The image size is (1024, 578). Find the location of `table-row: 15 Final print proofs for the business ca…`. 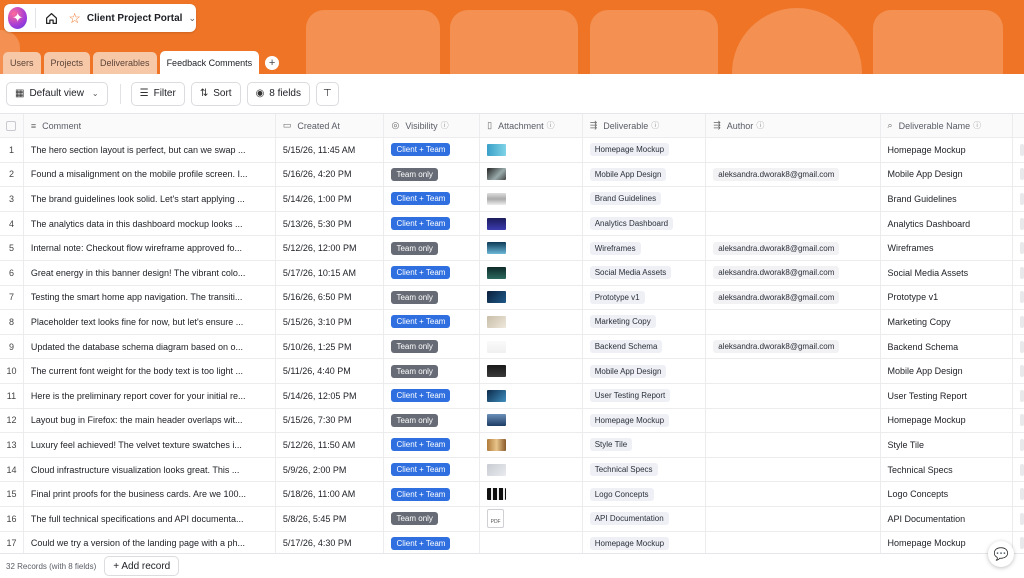

table-row: 15 Final print proofs for the business ca… is located at coordinates (512, 494).